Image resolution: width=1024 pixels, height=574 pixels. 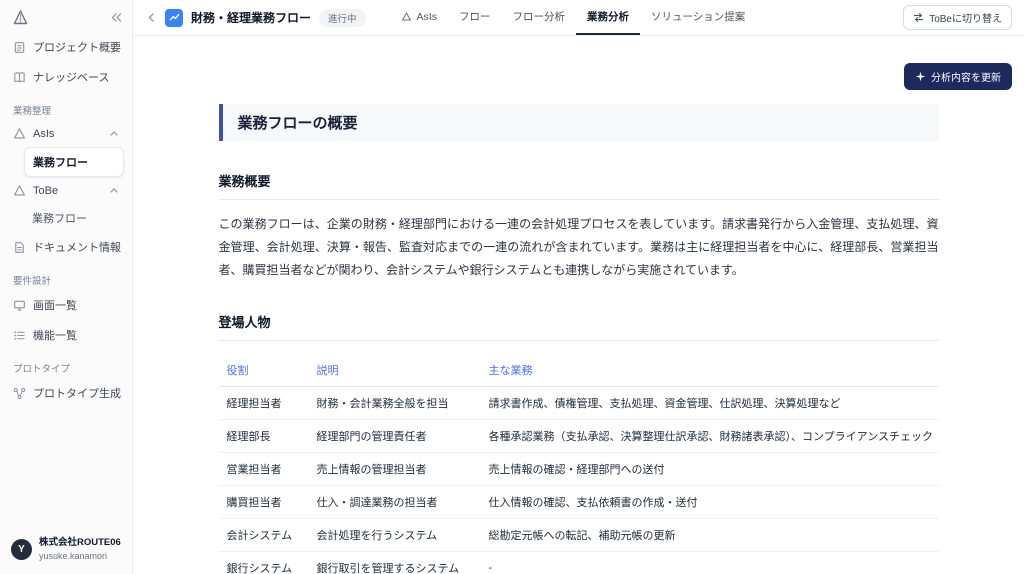 What do you see at coordinates (263, 371) in the screenshot?
I see `column-header-role: 役割` at bounding box center [263, 371].